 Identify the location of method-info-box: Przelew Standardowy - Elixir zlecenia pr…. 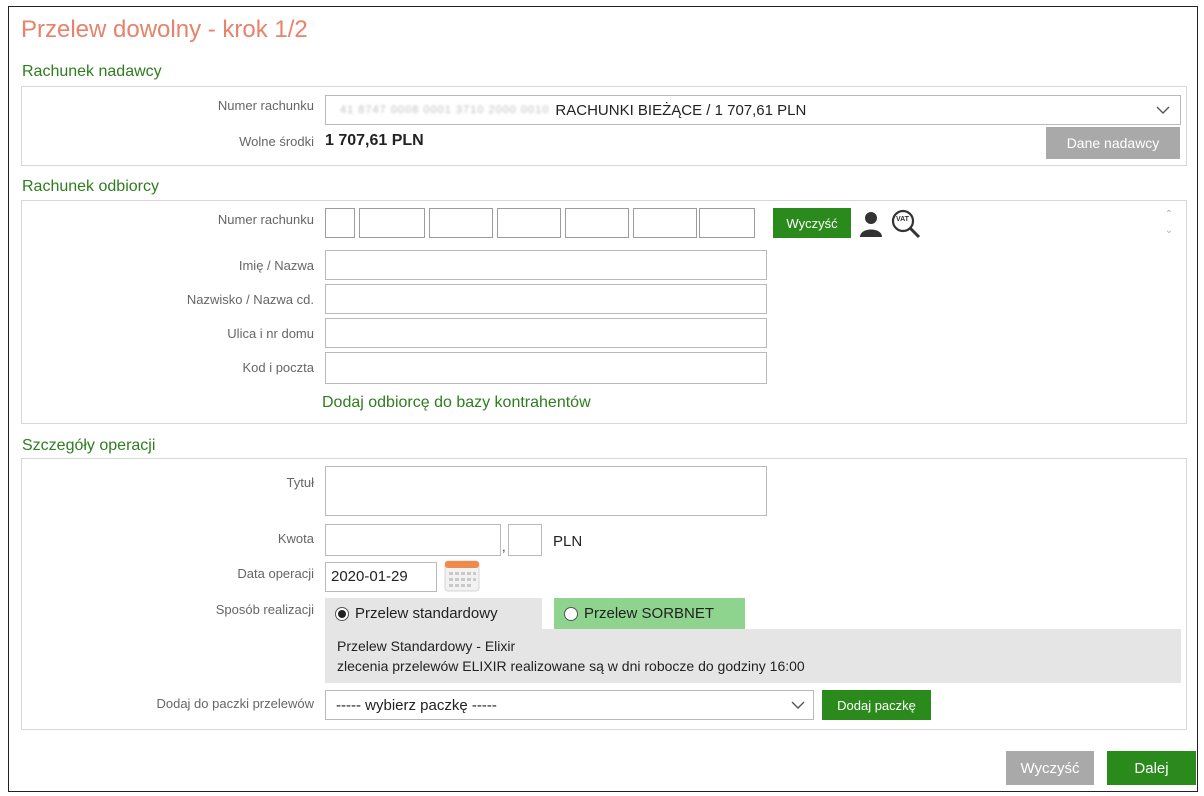
(753, 656).